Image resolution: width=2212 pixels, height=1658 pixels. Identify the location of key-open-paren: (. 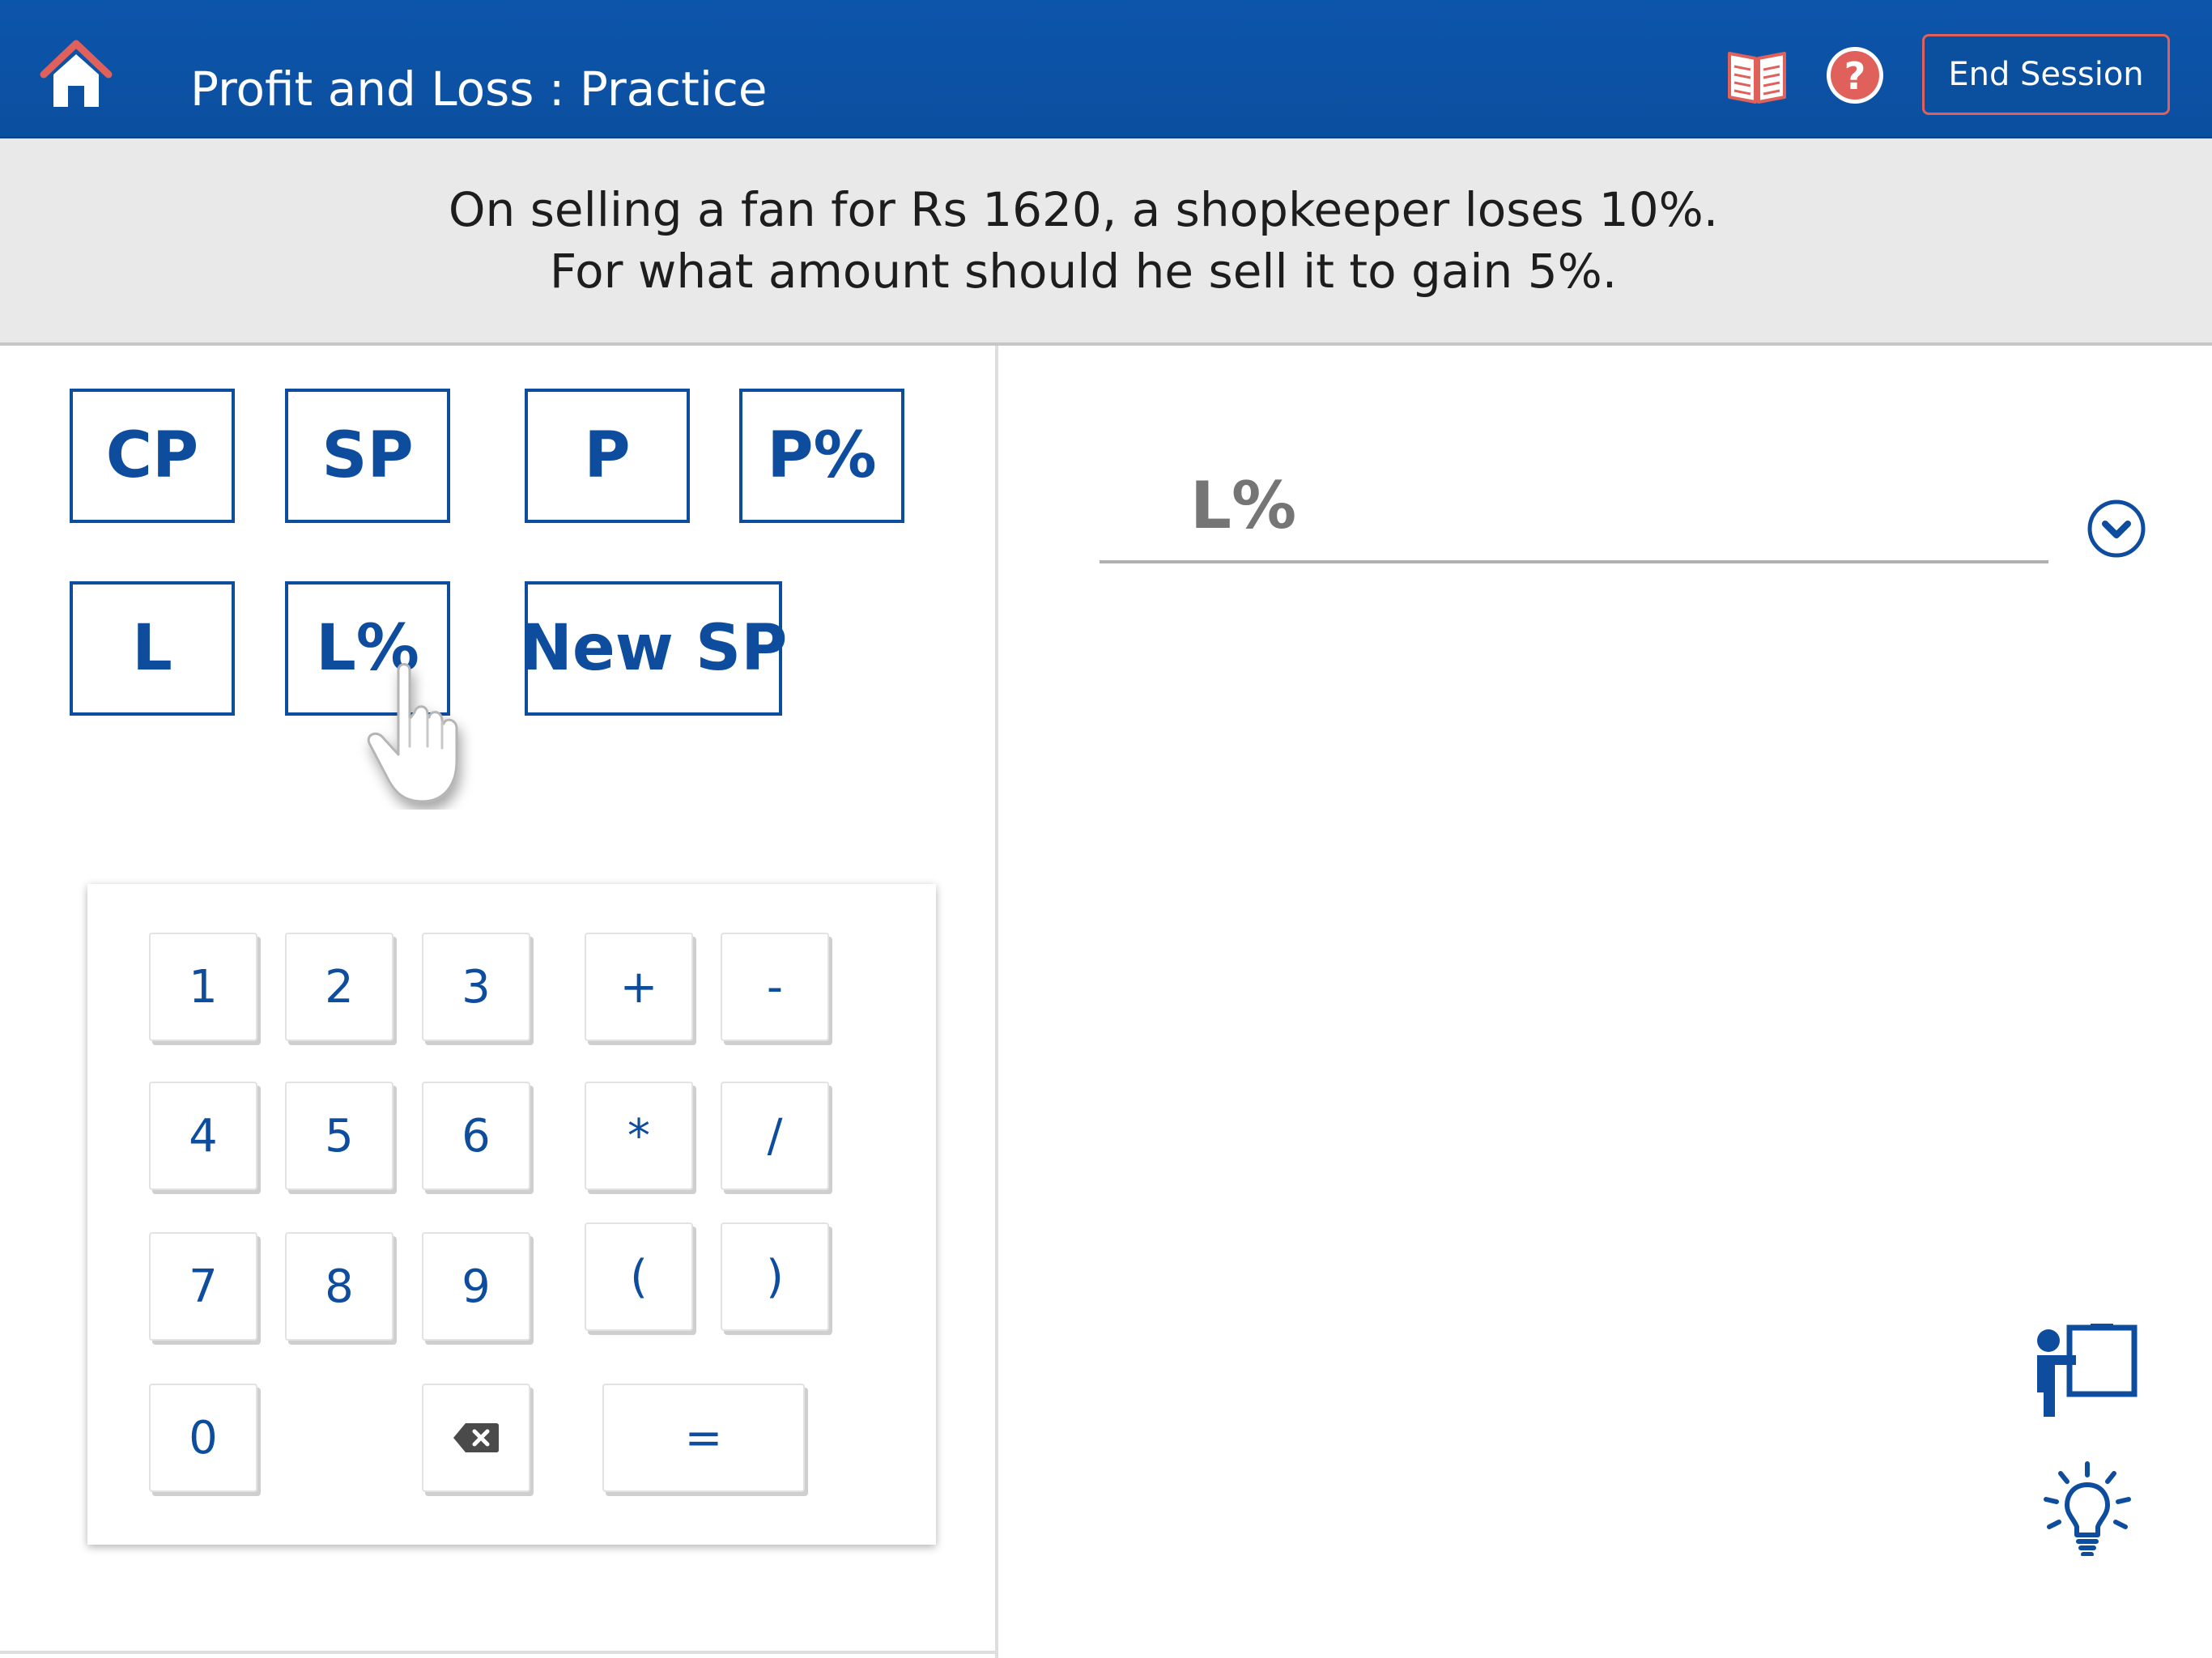
(639, 1276).